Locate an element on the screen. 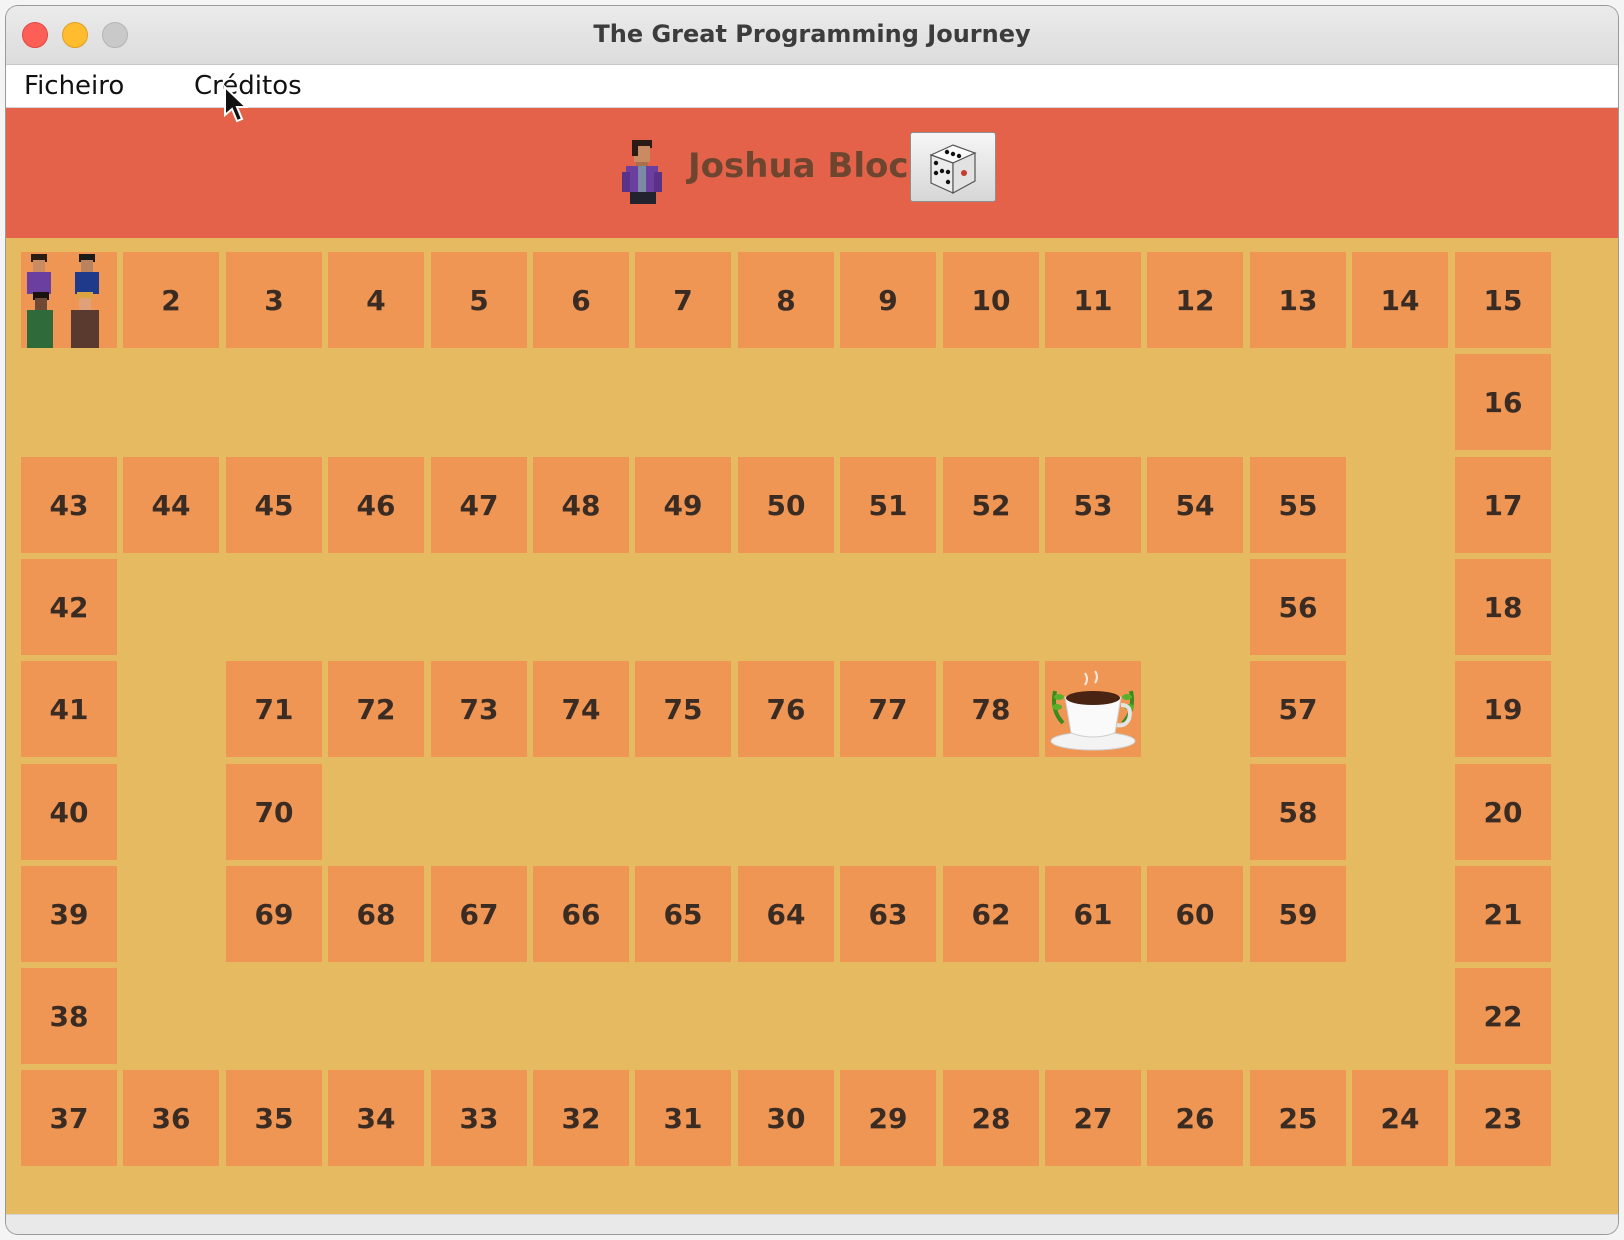 The width and height of the screenshot is (1624, 1240). board-cell: 55 is located at coordinates (1298, 505).